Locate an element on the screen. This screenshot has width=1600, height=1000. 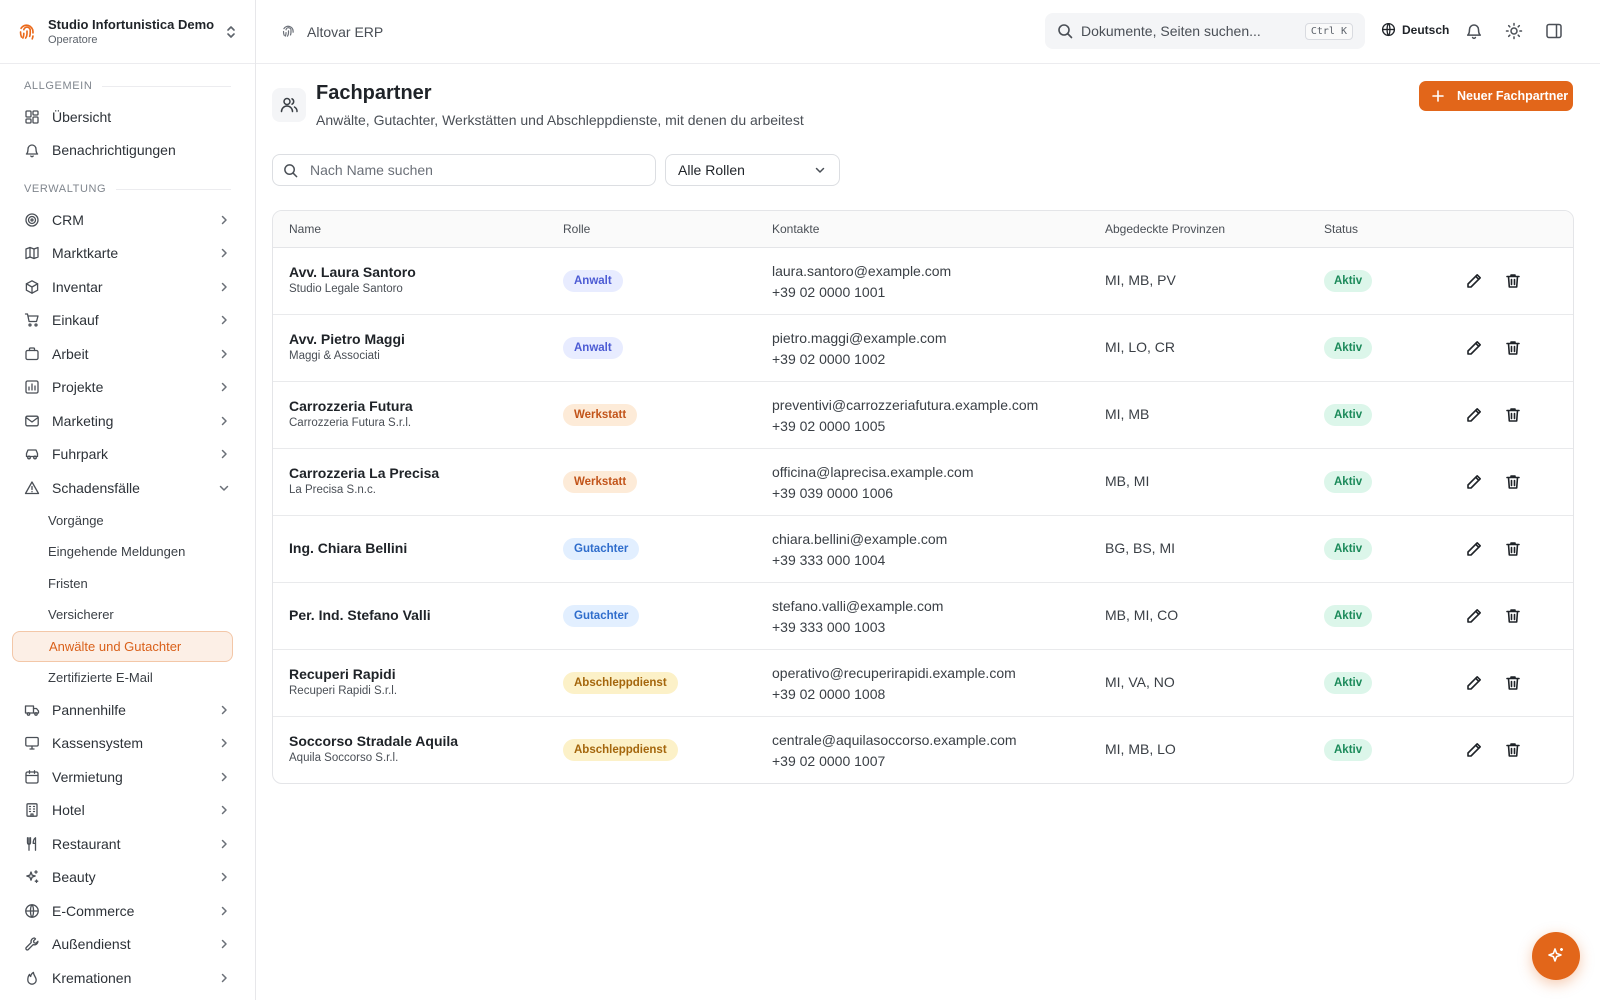
map-icon is located at coordinates (32, 253).